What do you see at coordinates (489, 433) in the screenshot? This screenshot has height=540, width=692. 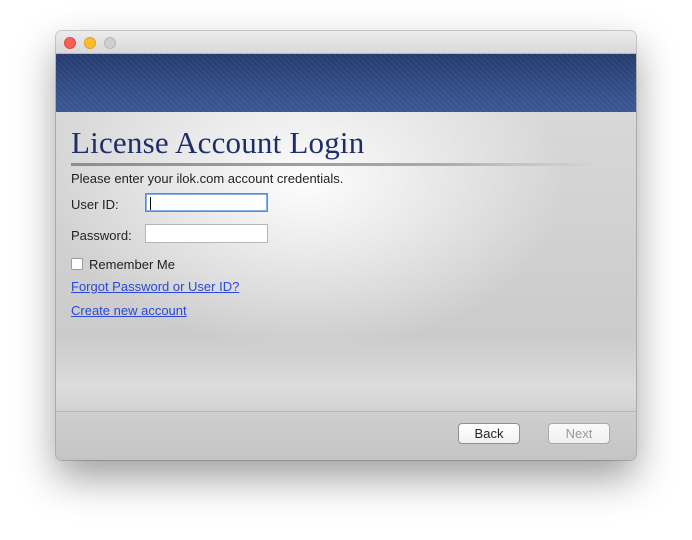 I see `back-button: Back` at bounding box center [489, 433].